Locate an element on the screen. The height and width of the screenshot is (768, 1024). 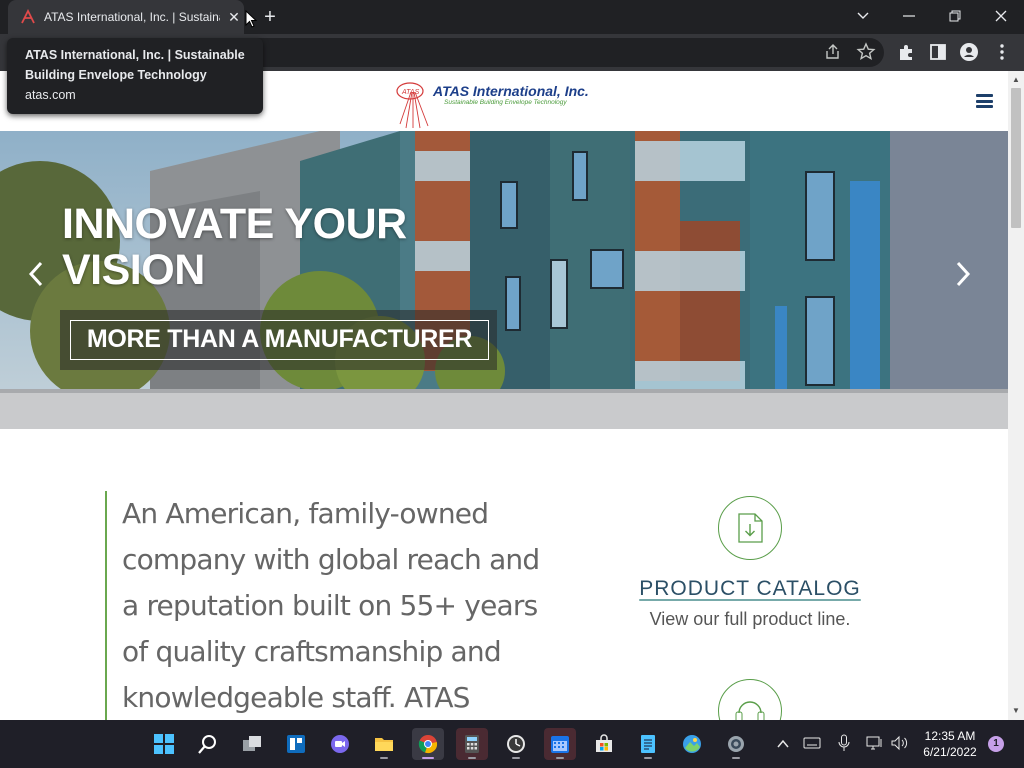
intro-line: An American, family-owned is located at coordinates (305, 513).